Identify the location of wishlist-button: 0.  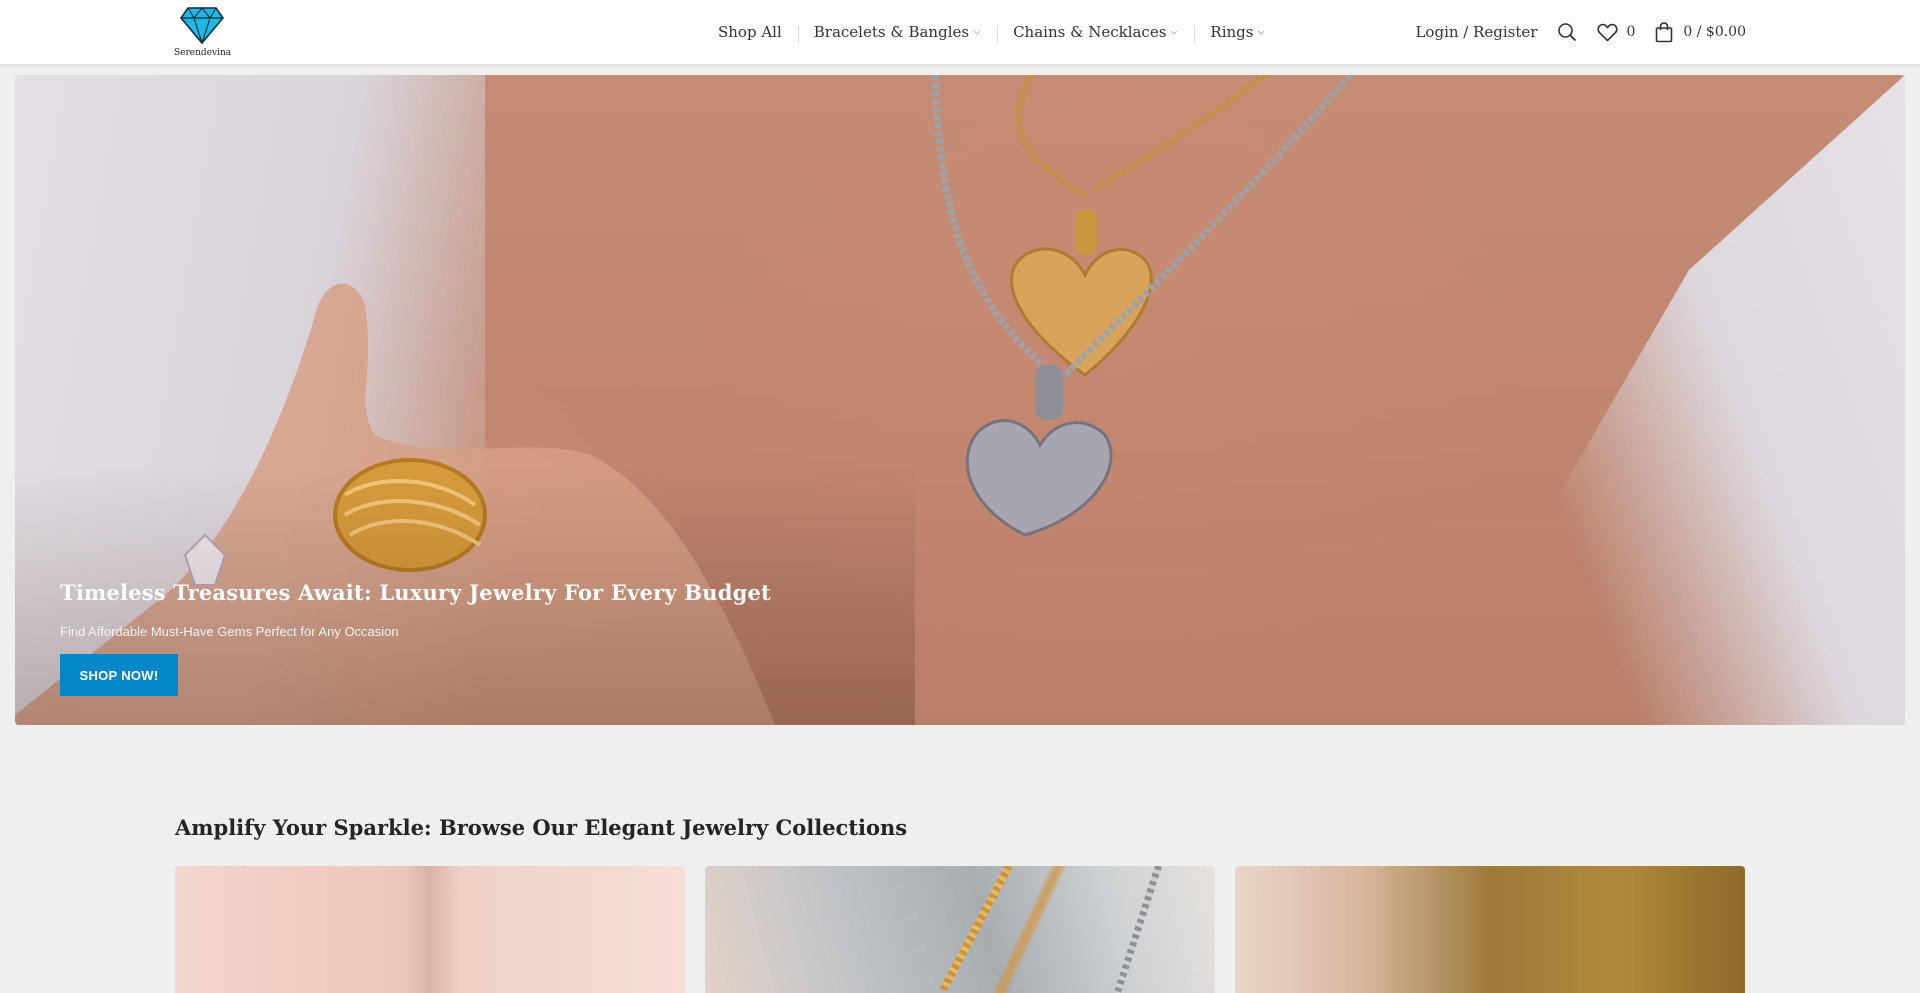
(1616, 32).